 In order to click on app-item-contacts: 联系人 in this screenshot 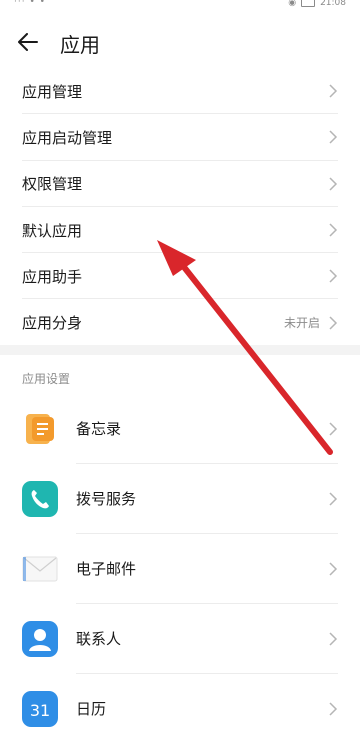, I will do `click(180, 639)`.